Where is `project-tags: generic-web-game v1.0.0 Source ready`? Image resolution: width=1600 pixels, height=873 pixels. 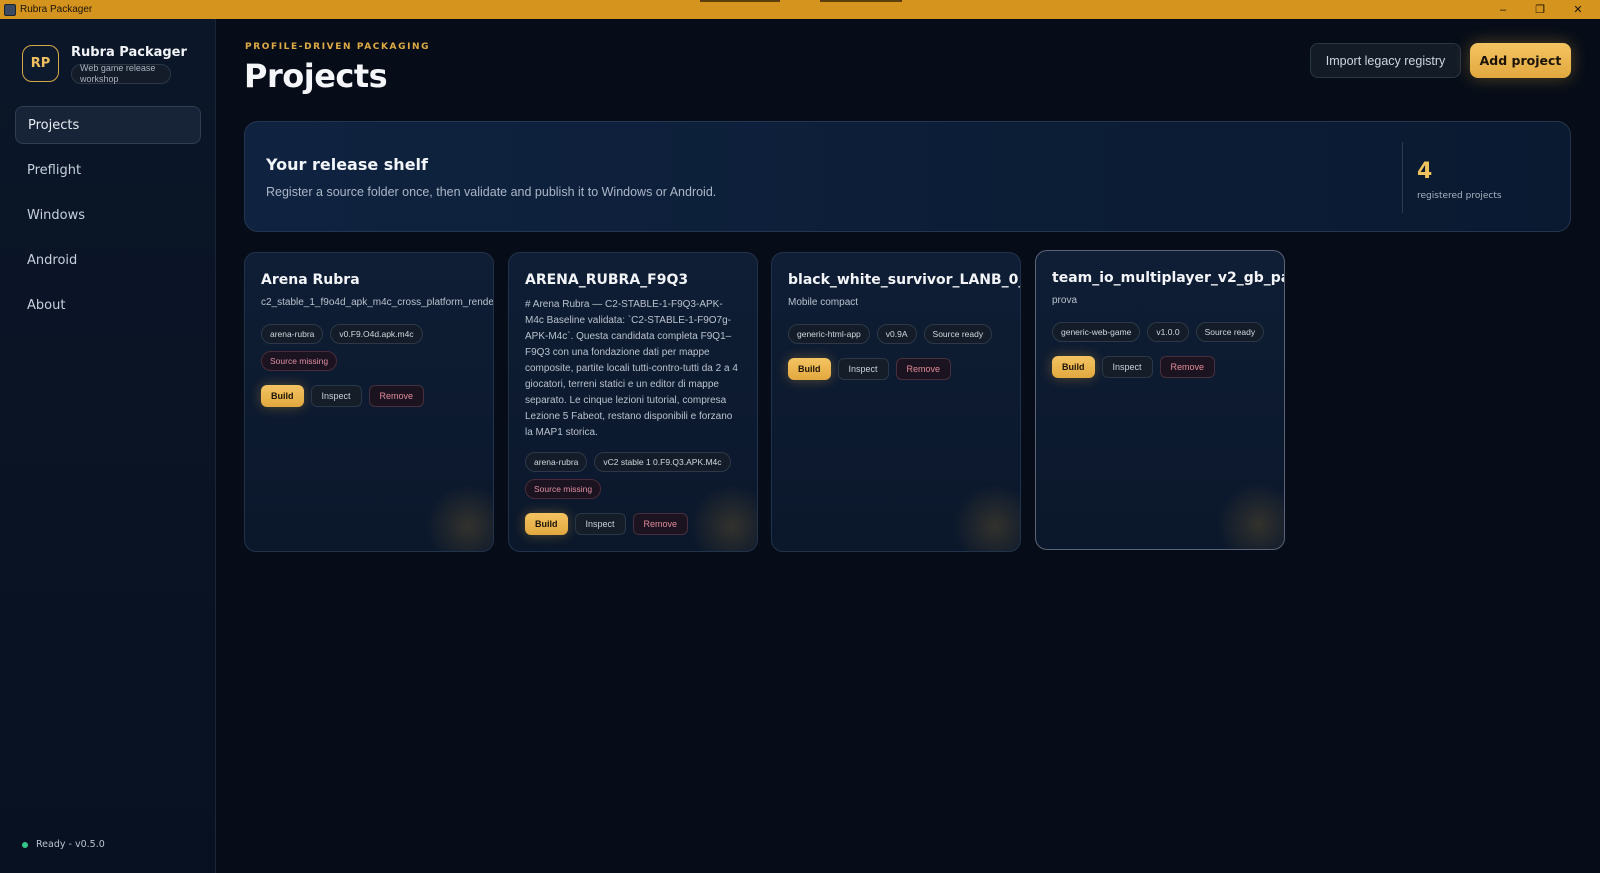
project-tags: generic-web-game v1.0.0 Source ready is located at coordinates (1164, 332).